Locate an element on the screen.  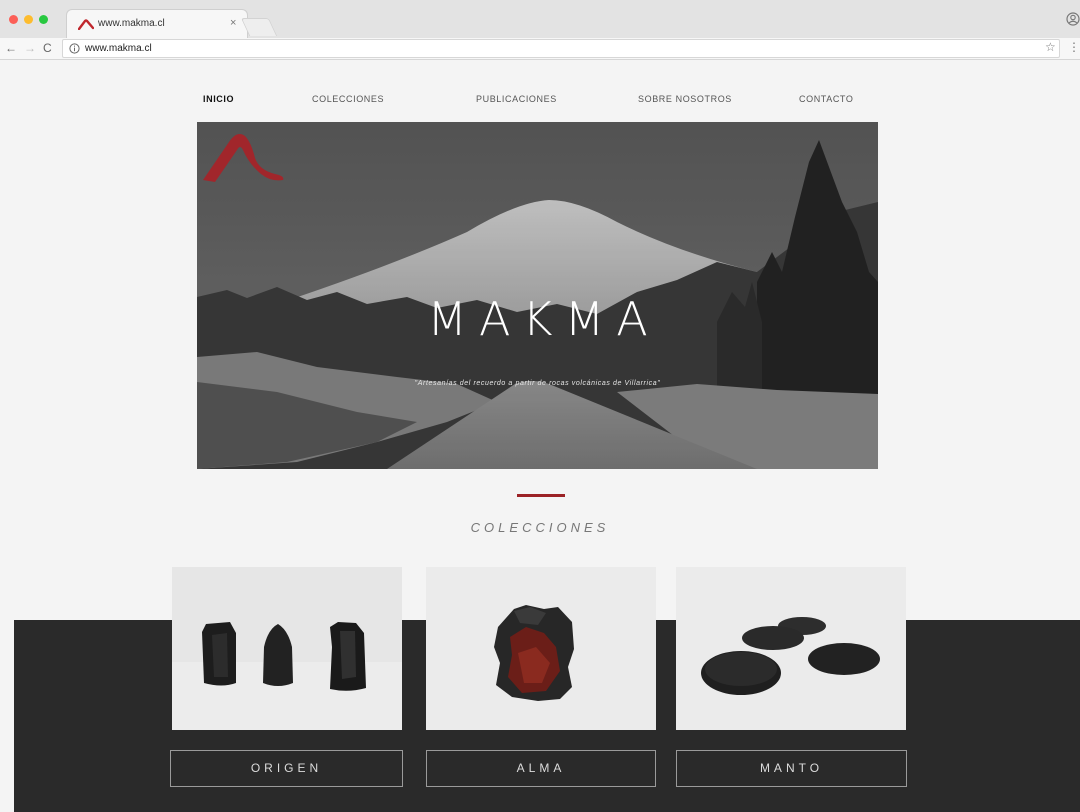
origen-button: ORIGEN is located at coordinates (286, 768).